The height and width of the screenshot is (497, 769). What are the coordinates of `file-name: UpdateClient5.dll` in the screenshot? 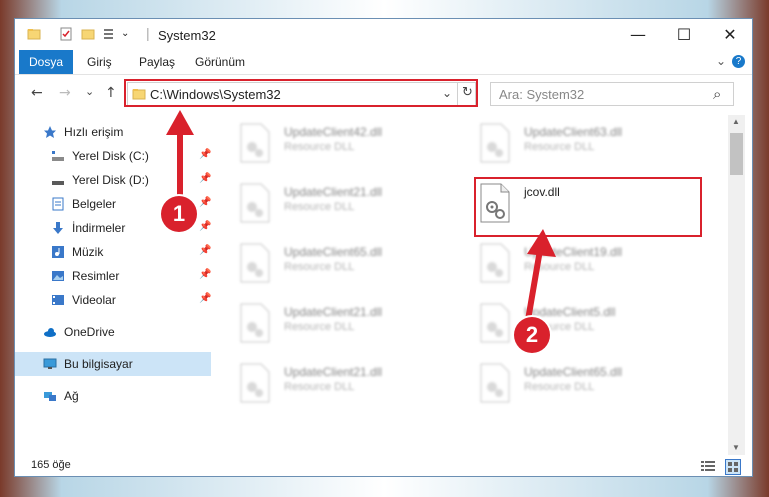 It's located at (570, 312).